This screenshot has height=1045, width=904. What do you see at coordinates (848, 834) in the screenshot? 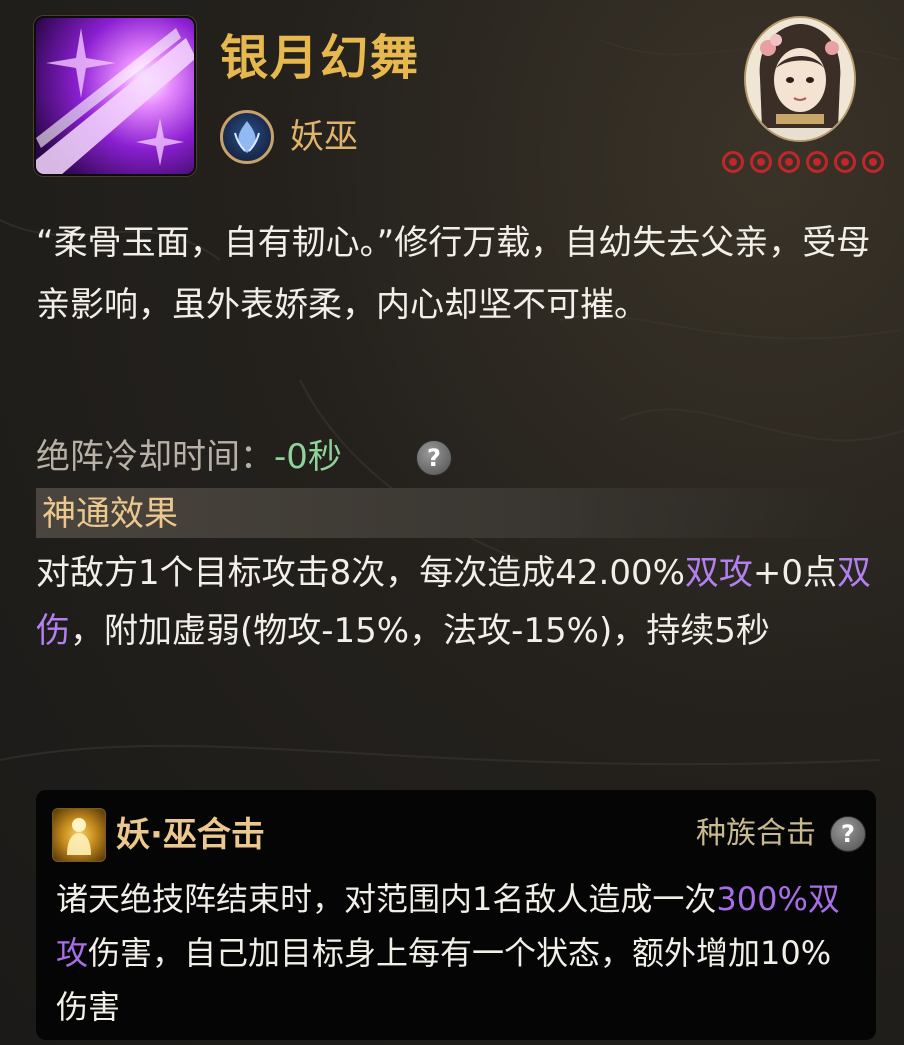
I see `combo-help-icon: ?` at bounding box center [848, 834].